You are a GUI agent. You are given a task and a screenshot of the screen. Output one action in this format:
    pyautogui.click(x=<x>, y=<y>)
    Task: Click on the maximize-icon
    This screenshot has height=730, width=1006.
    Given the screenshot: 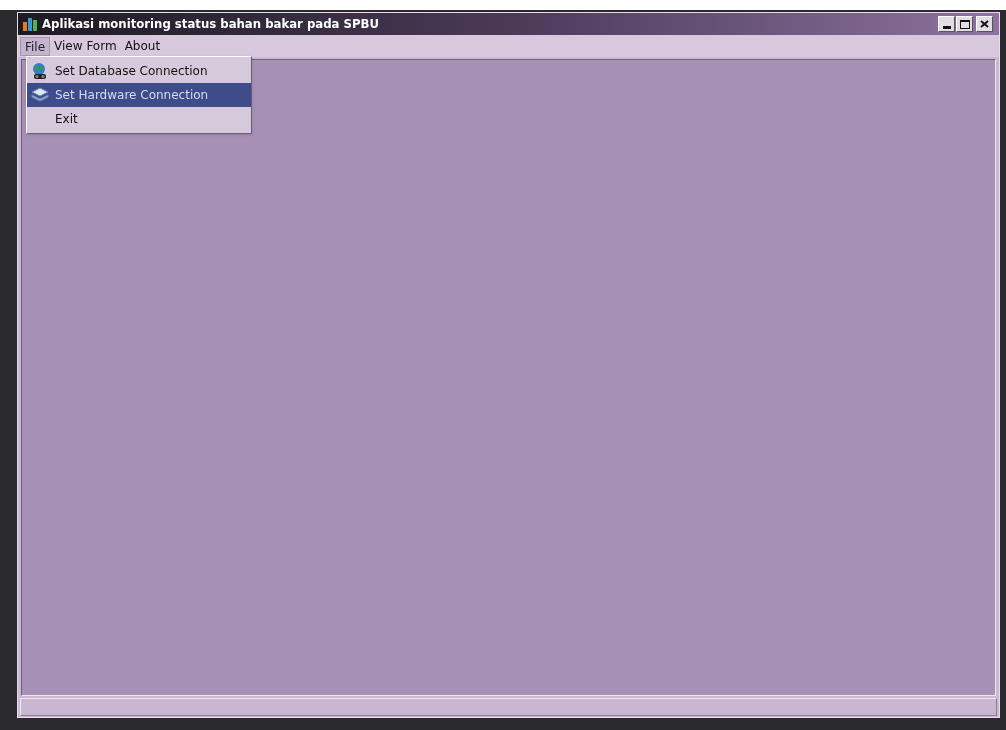 What is the action you would take?
    pyautogui.click(x=964, y=24)
    